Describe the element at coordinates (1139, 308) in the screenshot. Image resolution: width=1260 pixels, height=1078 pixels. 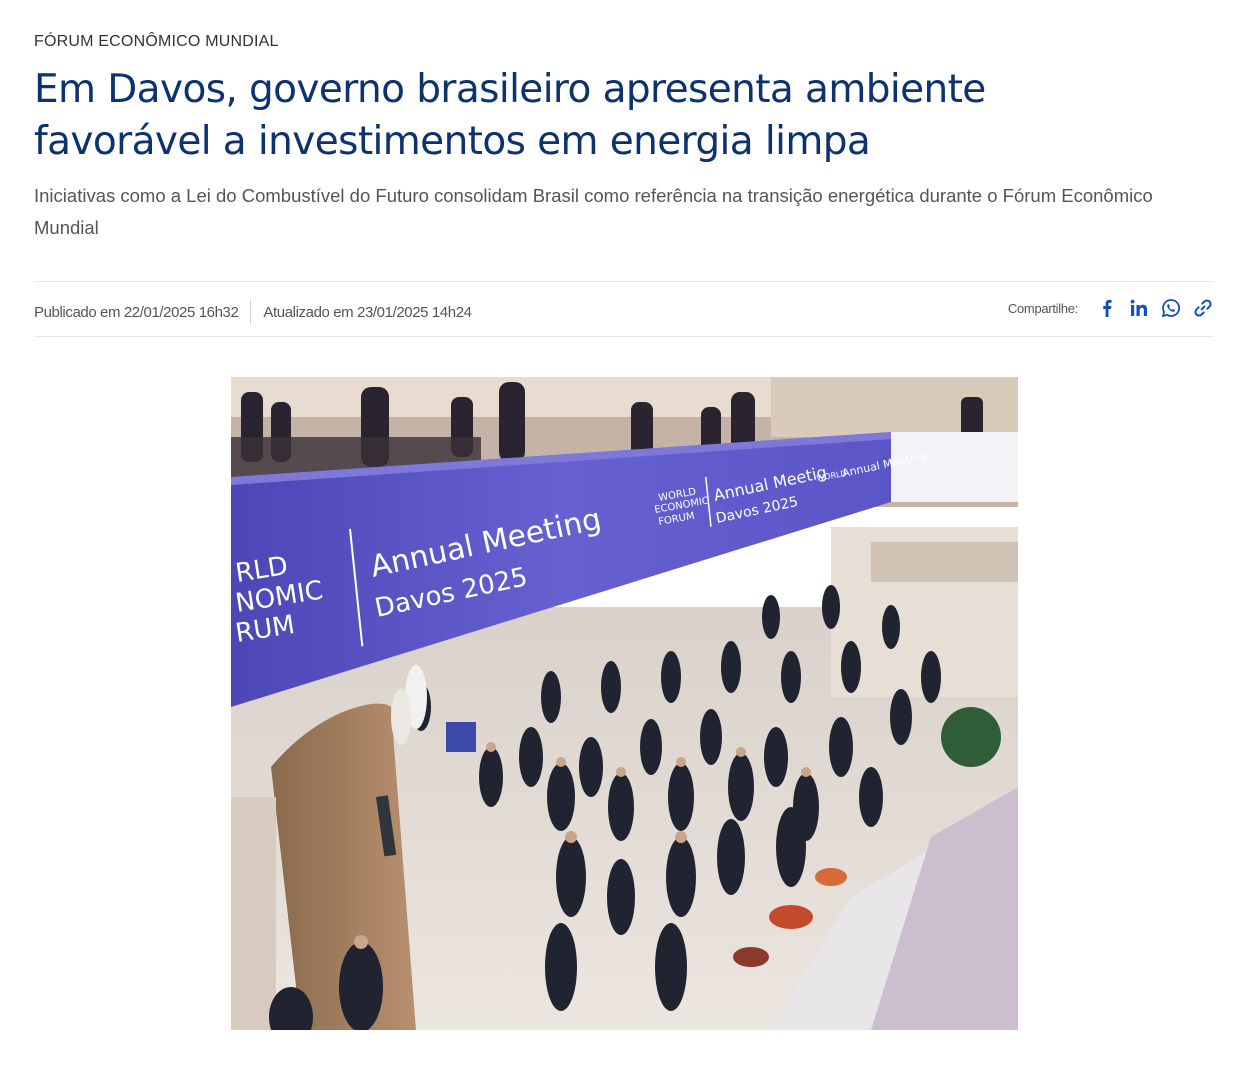
I see `linkedin-icon` at that location.